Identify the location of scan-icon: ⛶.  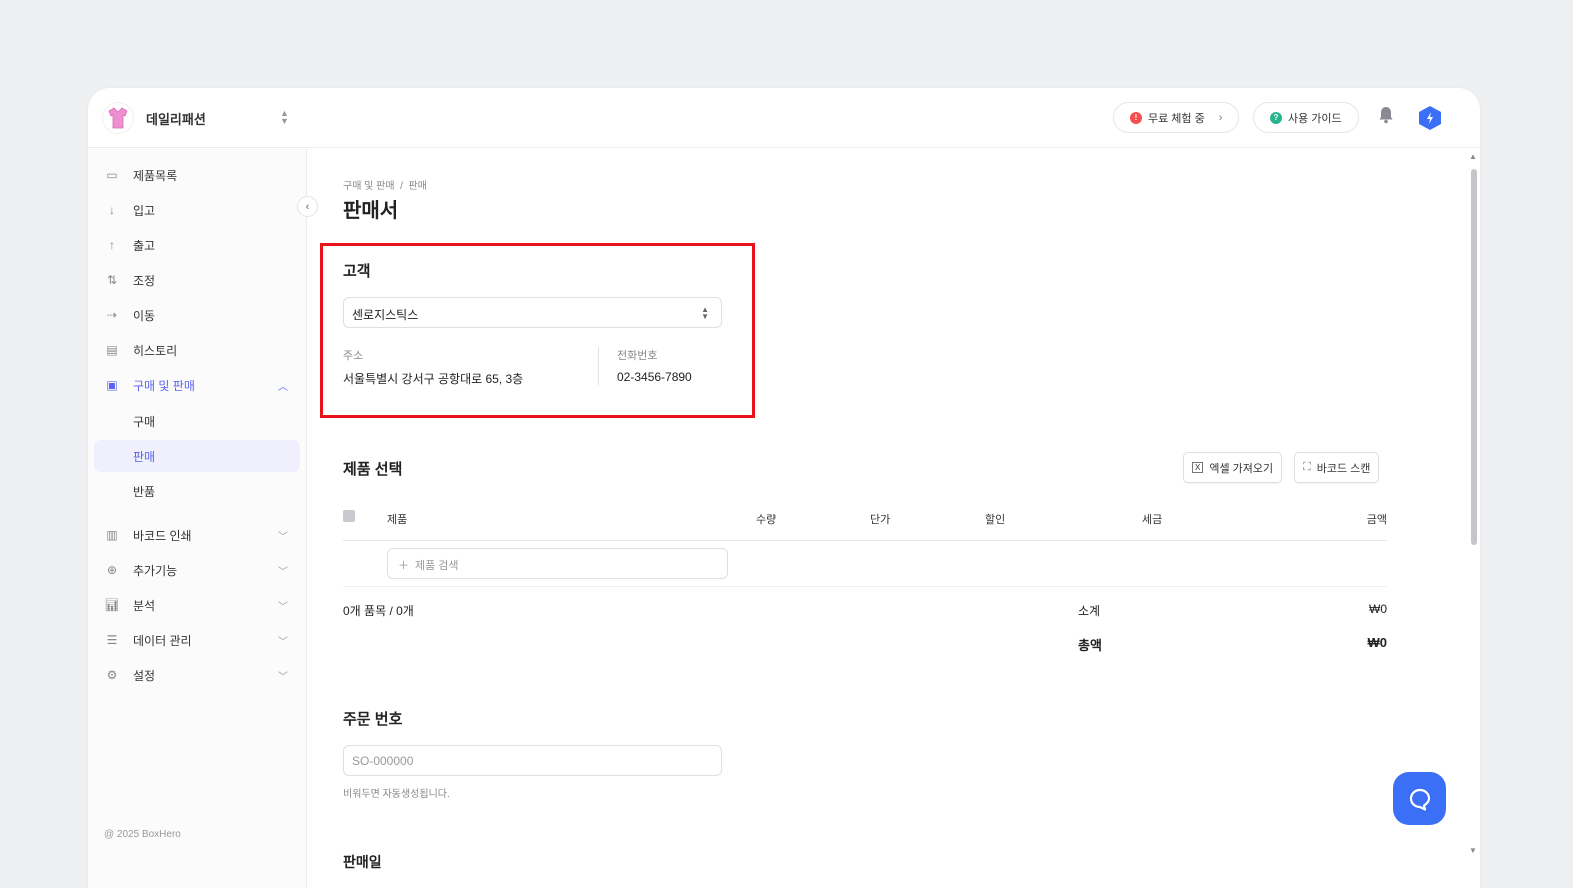
(1307, 467).